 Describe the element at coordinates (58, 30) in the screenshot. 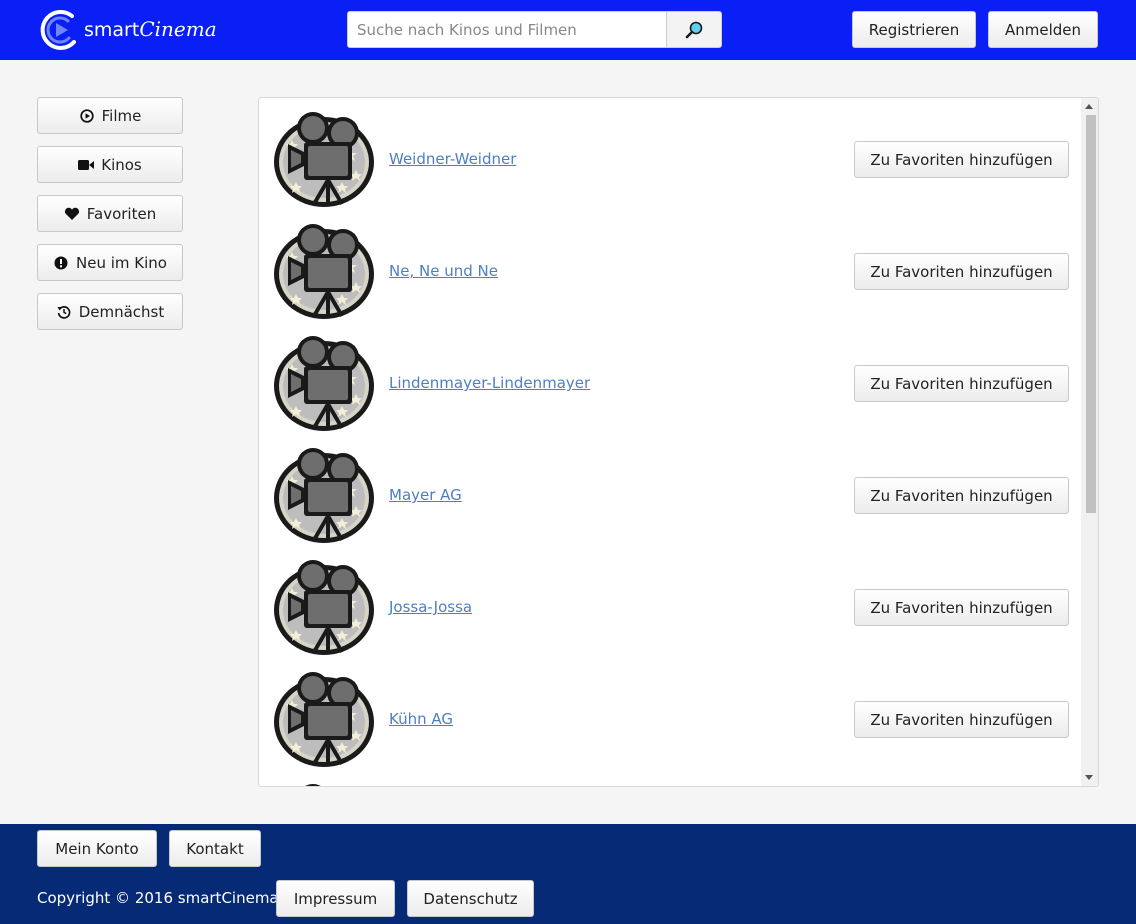

I see `cinema-logo-icon` at that location.